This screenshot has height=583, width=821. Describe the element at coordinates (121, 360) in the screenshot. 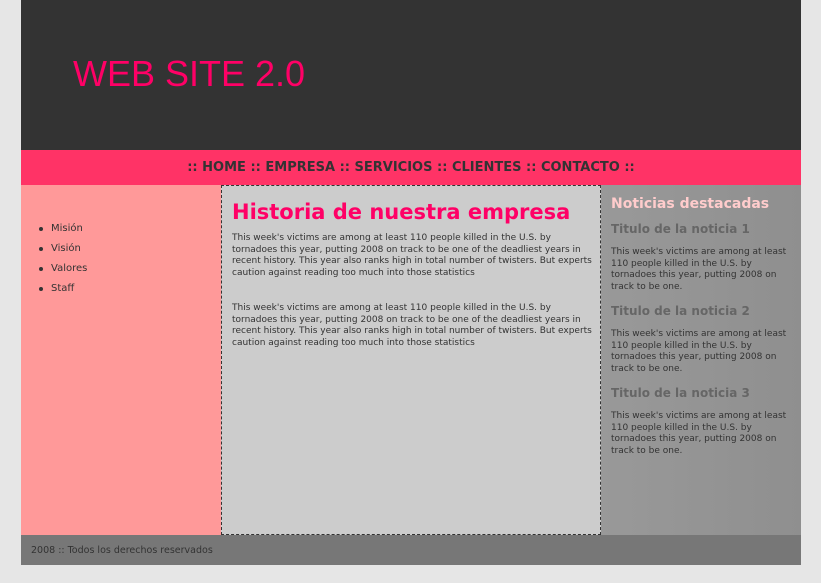

I see `sidebar: Misión Visión Valores Staff` at that location.